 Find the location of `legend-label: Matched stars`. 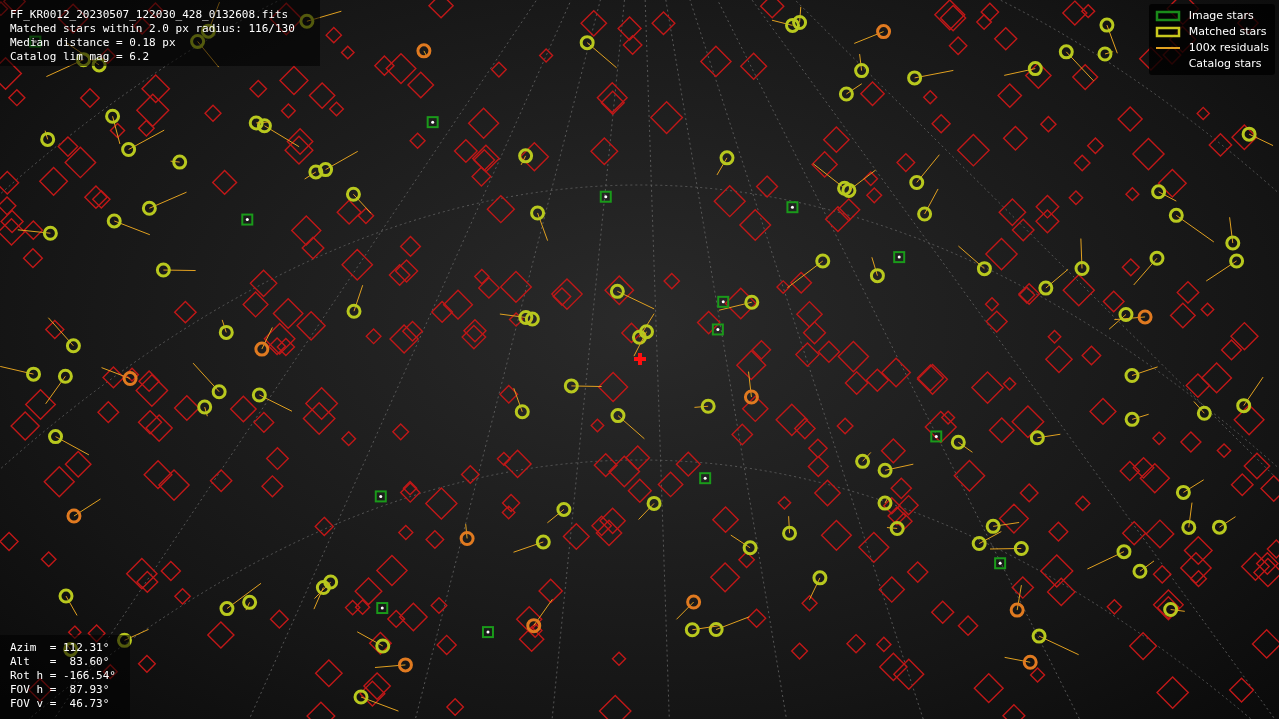

legend-label: Matched stars is located at coordinates (1227, 31).